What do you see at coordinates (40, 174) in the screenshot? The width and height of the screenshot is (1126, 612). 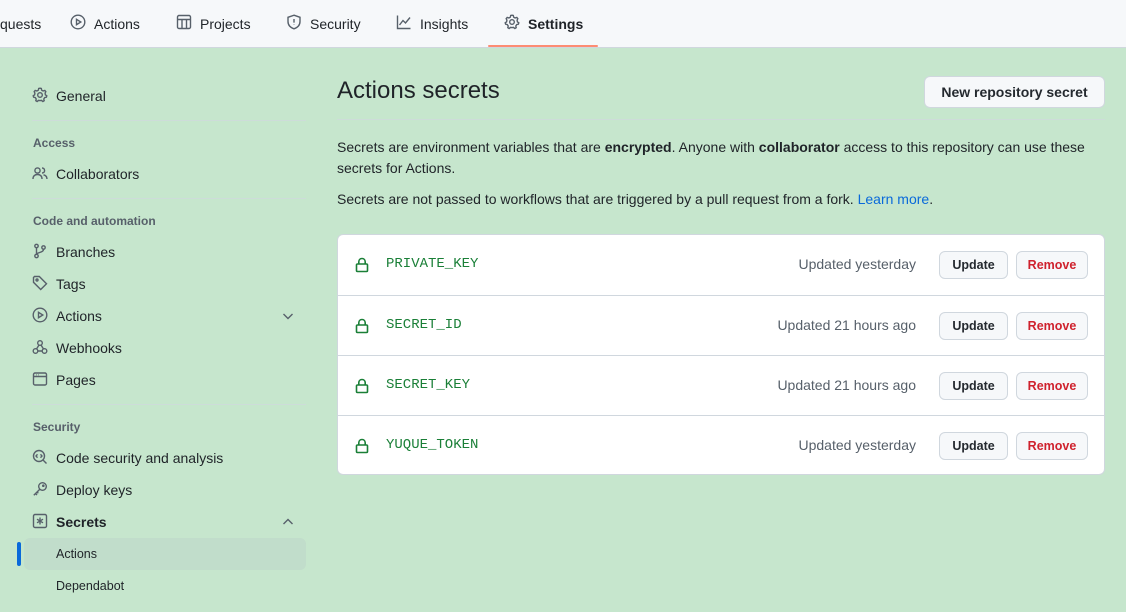 I see `people-icon` at bounding box center [40, 174].